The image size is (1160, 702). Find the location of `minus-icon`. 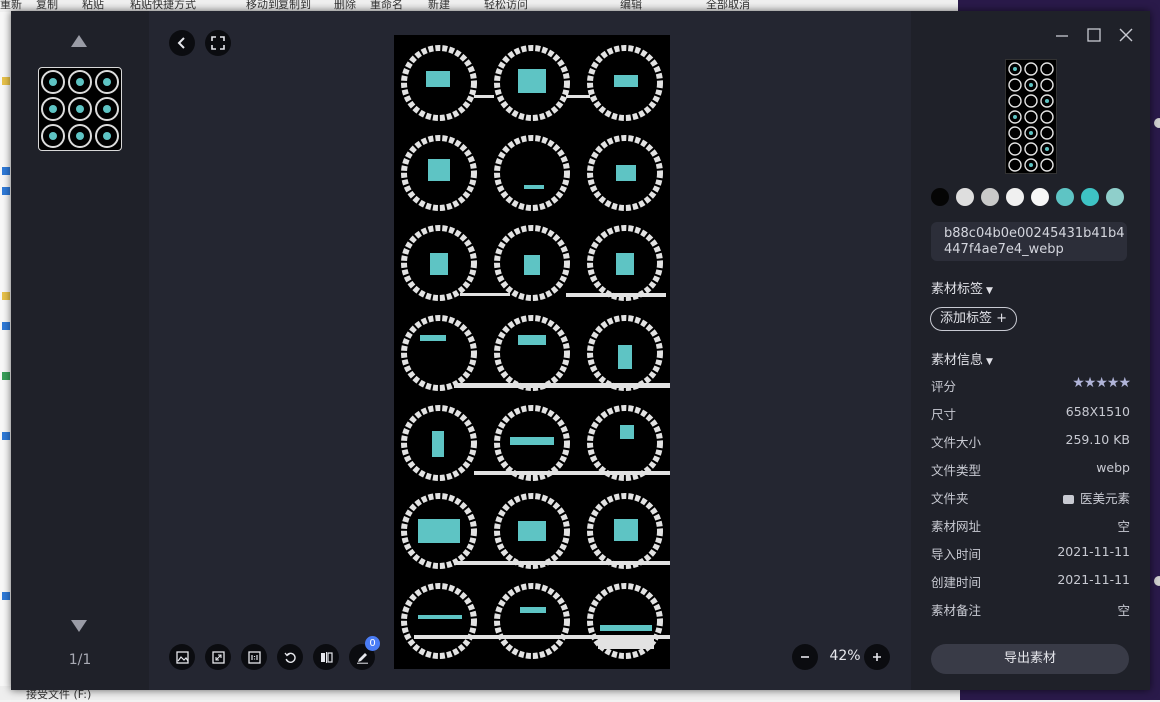

minus-icon is located at coordinates (805, 657).